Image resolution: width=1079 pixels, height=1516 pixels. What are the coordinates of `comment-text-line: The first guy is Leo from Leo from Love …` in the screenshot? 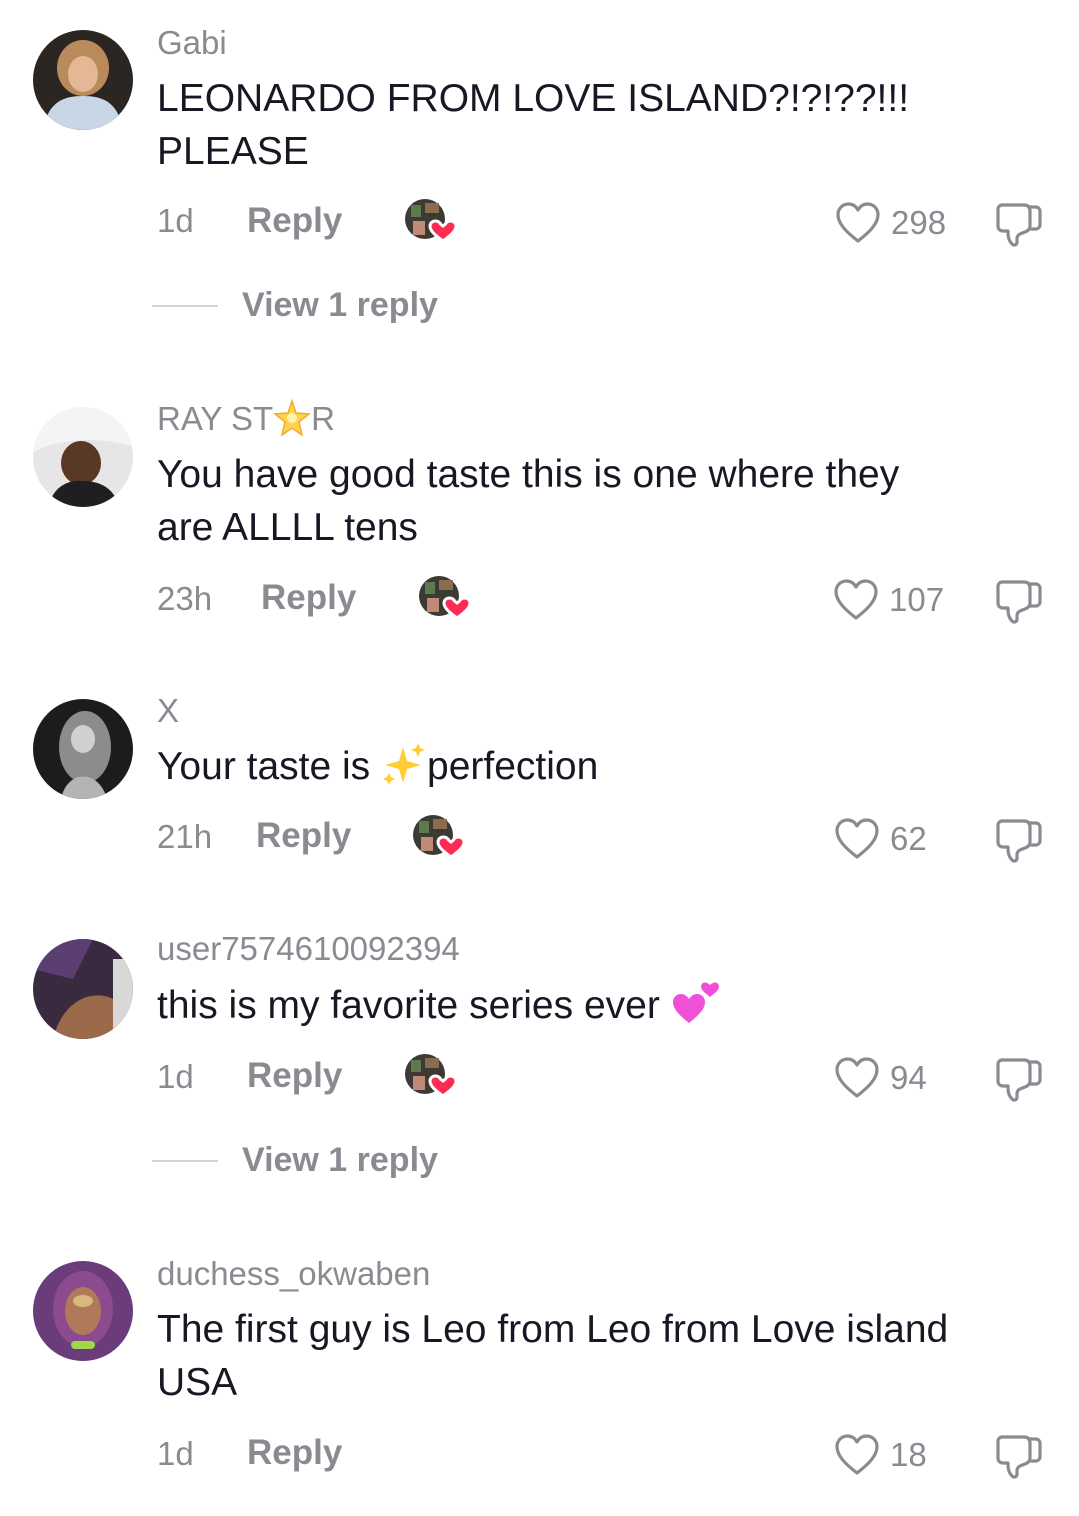 It's located at (553, 1329).